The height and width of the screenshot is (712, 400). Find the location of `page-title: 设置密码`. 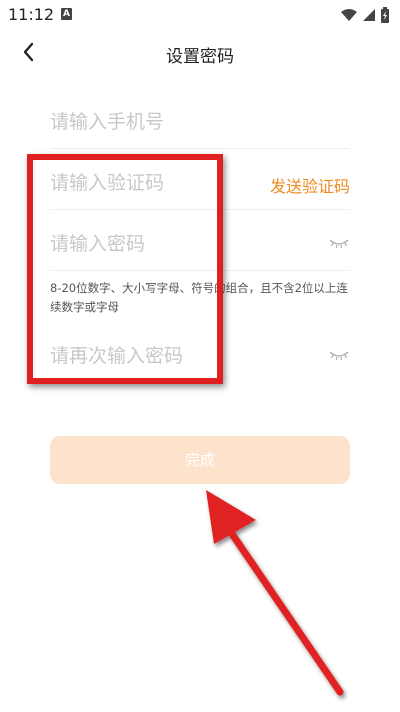

page-title: 设置密码 is located at coordinates (200, 57).